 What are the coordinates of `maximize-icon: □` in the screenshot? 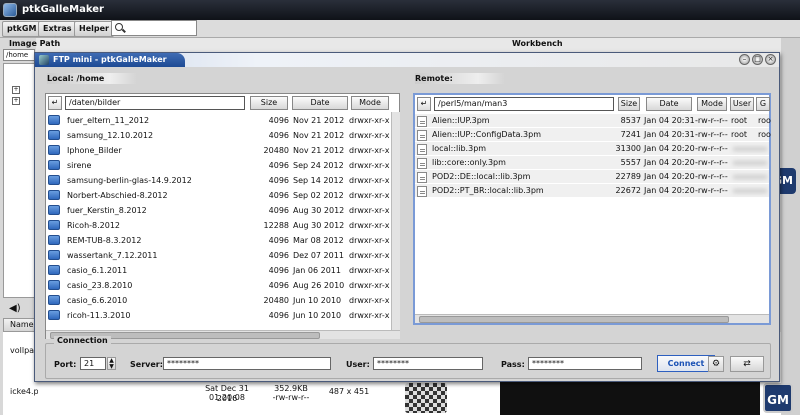 It's located at (757, 59).